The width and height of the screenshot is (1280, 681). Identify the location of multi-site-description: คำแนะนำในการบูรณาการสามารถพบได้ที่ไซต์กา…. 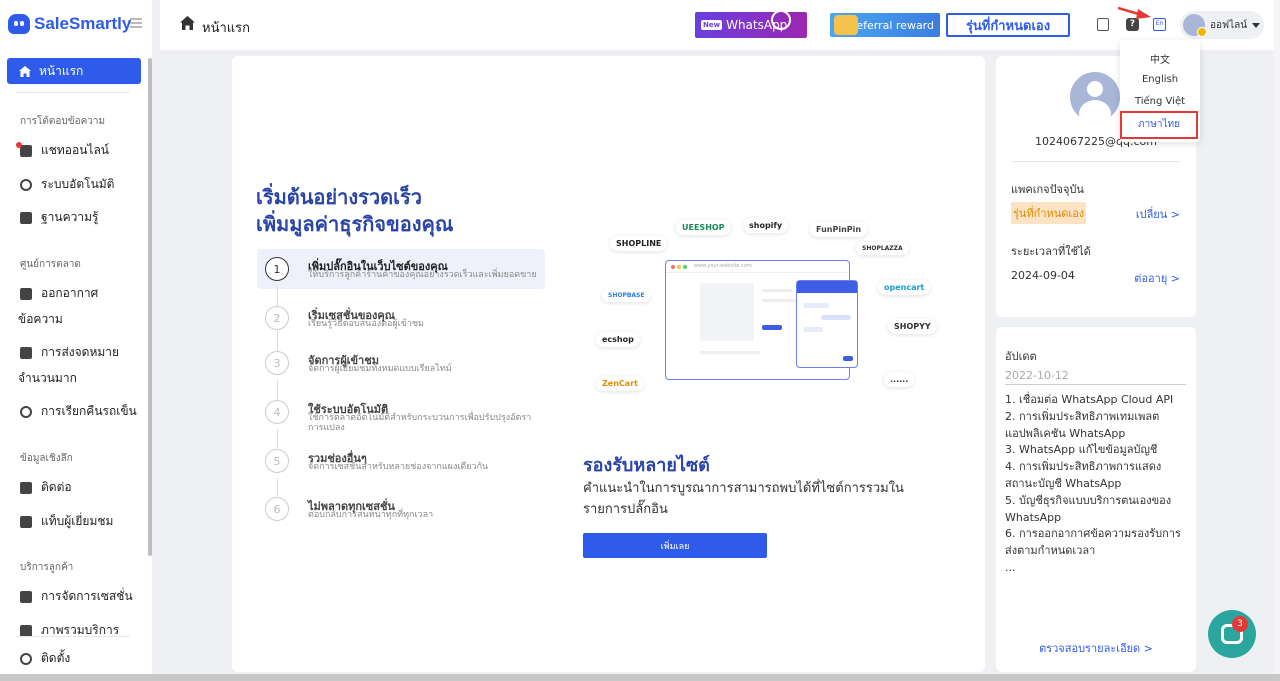
(743, 499).